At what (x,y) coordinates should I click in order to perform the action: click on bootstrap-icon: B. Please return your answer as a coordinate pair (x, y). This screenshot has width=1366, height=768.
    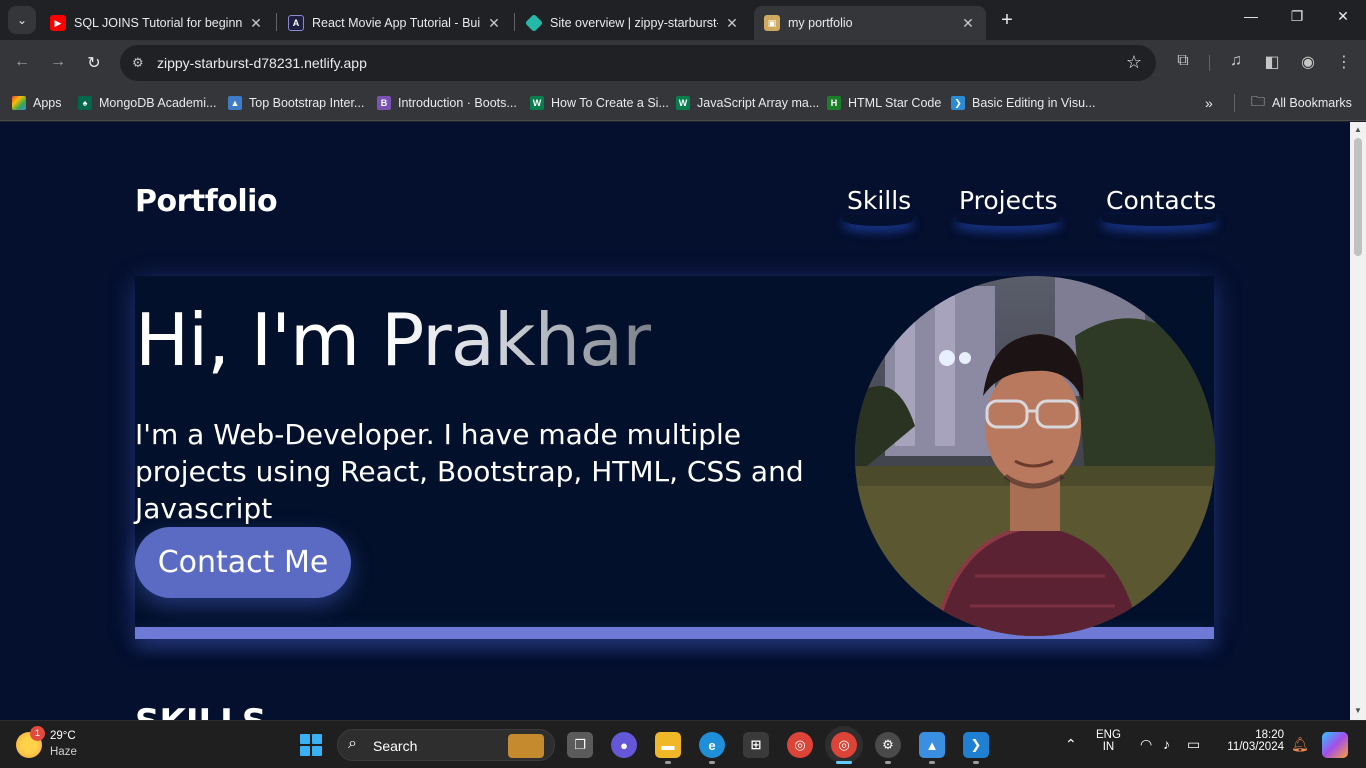
    Looking at the image, I should click on (384, 103).